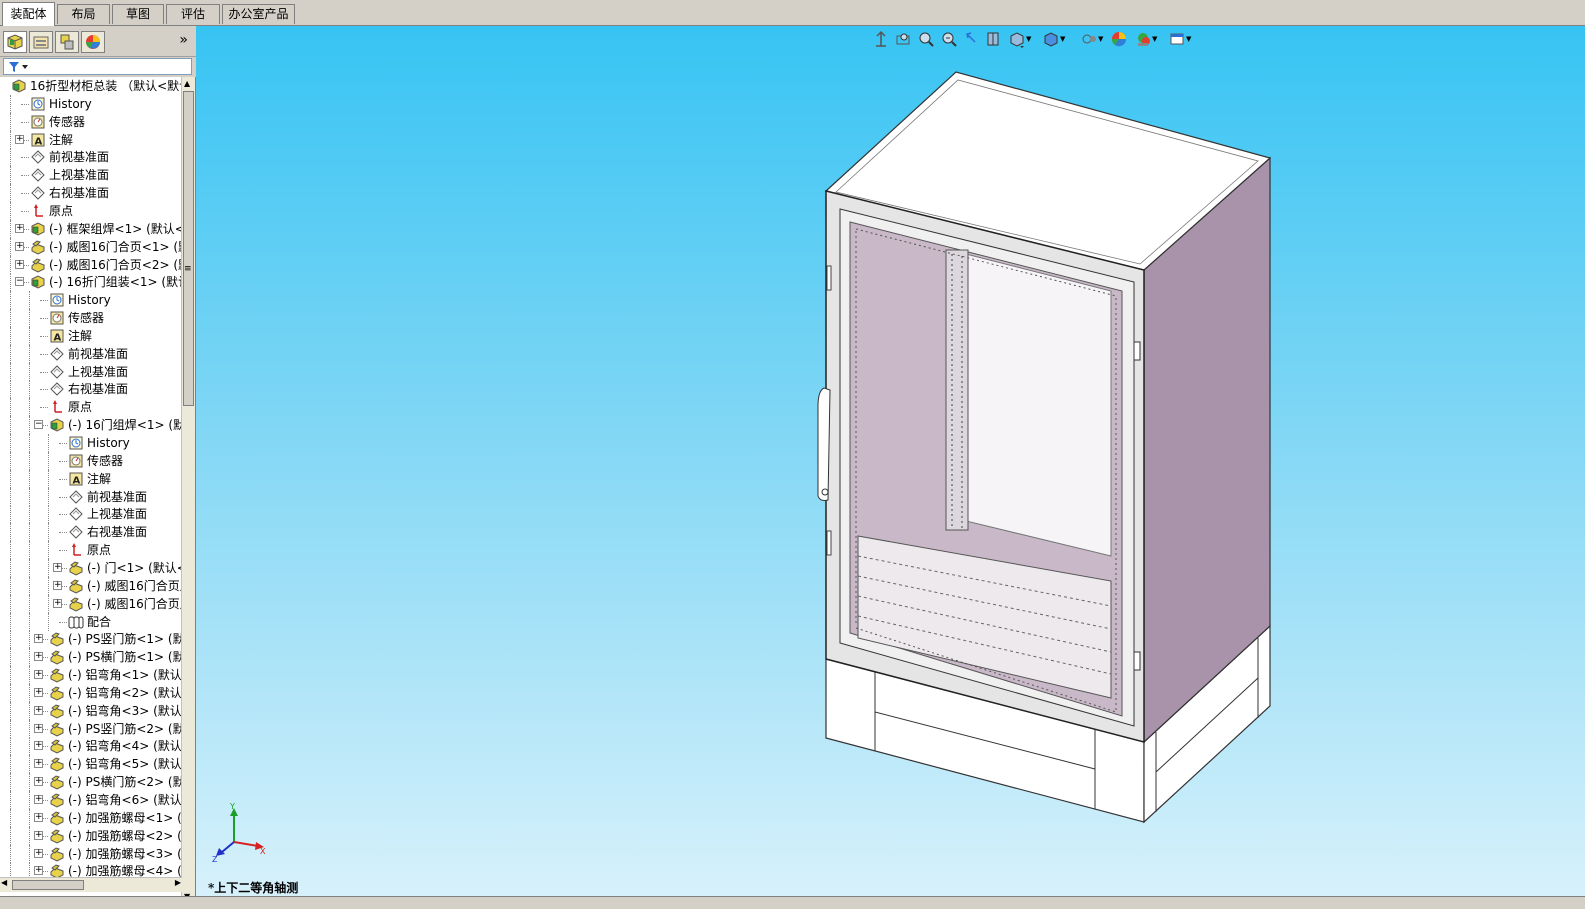 The height and width of the screenshot is (909, 1585). Describe the element at coordinates (91, 265) in the screenshot. I see `tree-node: + (-) 威图16门合页<2> (默认` at that location.